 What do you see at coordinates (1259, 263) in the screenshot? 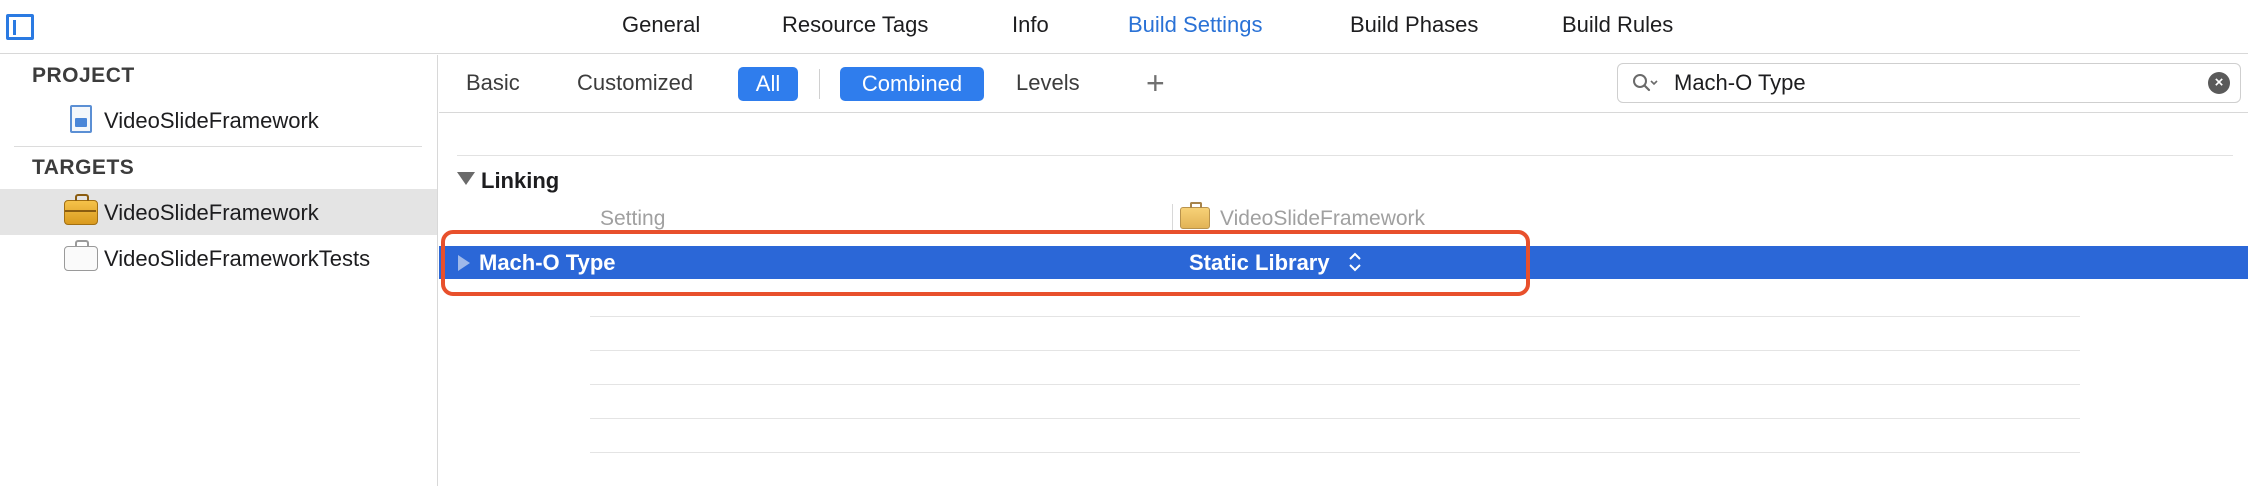
I see `setting-value: Static Library` at bounding box center [1259, 263].